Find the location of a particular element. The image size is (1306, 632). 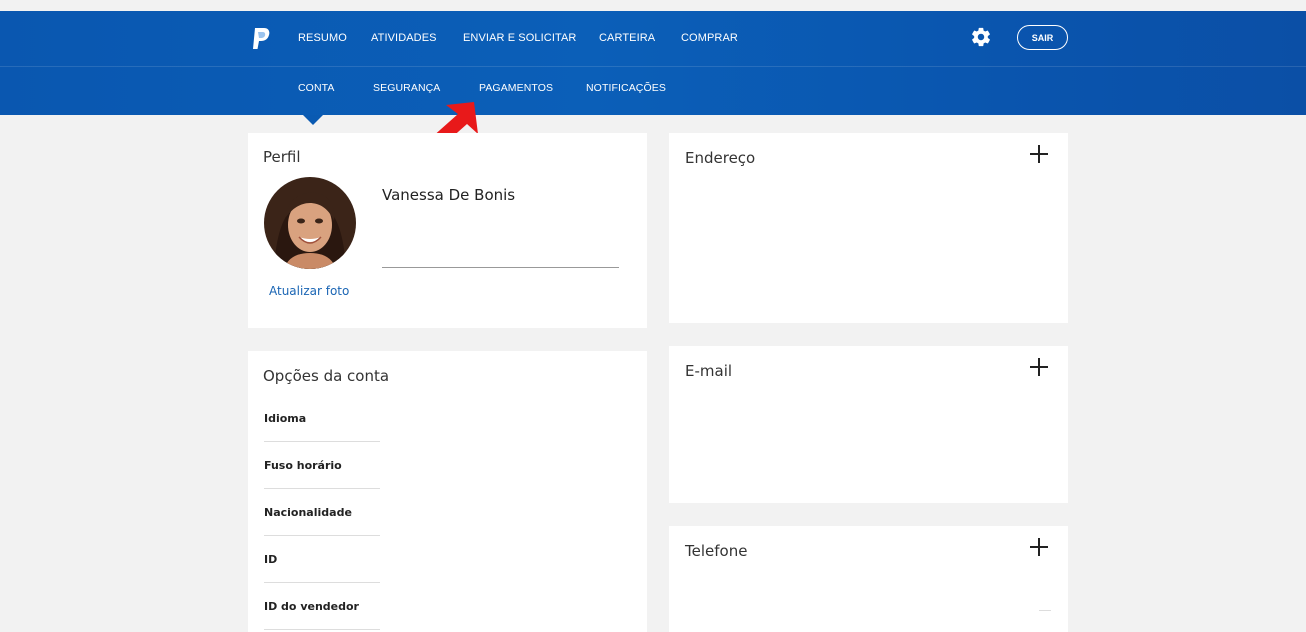

nav-comprar: COMPRAR is located at coordinates (709, 38).